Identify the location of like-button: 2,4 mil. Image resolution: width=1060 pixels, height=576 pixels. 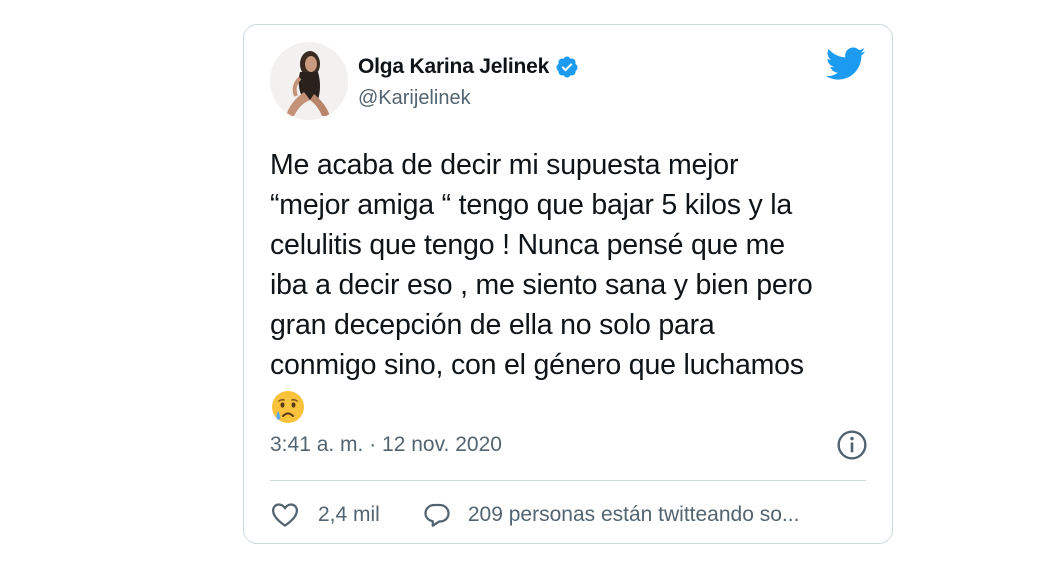
(325, 515).